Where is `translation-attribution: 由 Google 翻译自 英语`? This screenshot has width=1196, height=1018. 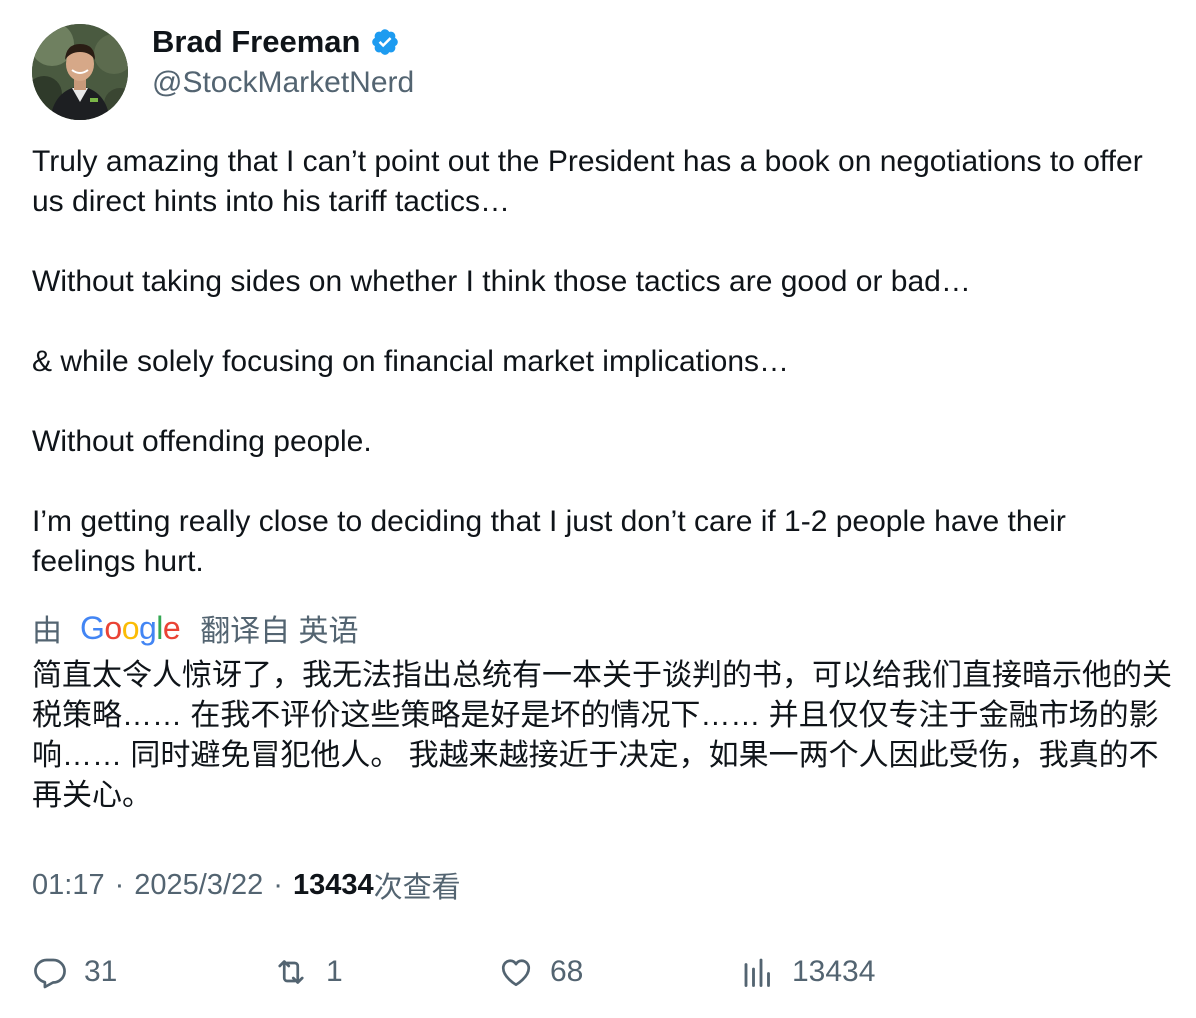
translation-attribution: 由 Google 翻译自 英语 is located at coordinates (195, 628).